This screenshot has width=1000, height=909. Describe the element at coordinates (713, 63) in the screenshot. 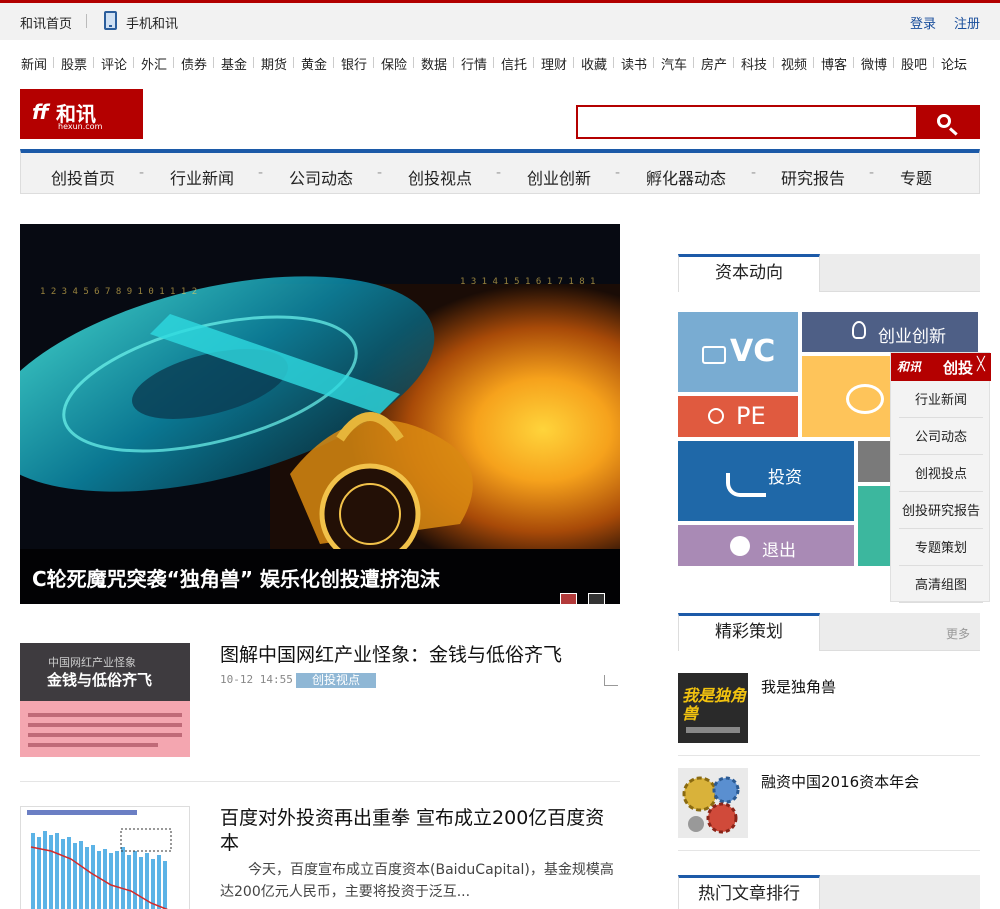

I see `channel-link: 房产` at that location.